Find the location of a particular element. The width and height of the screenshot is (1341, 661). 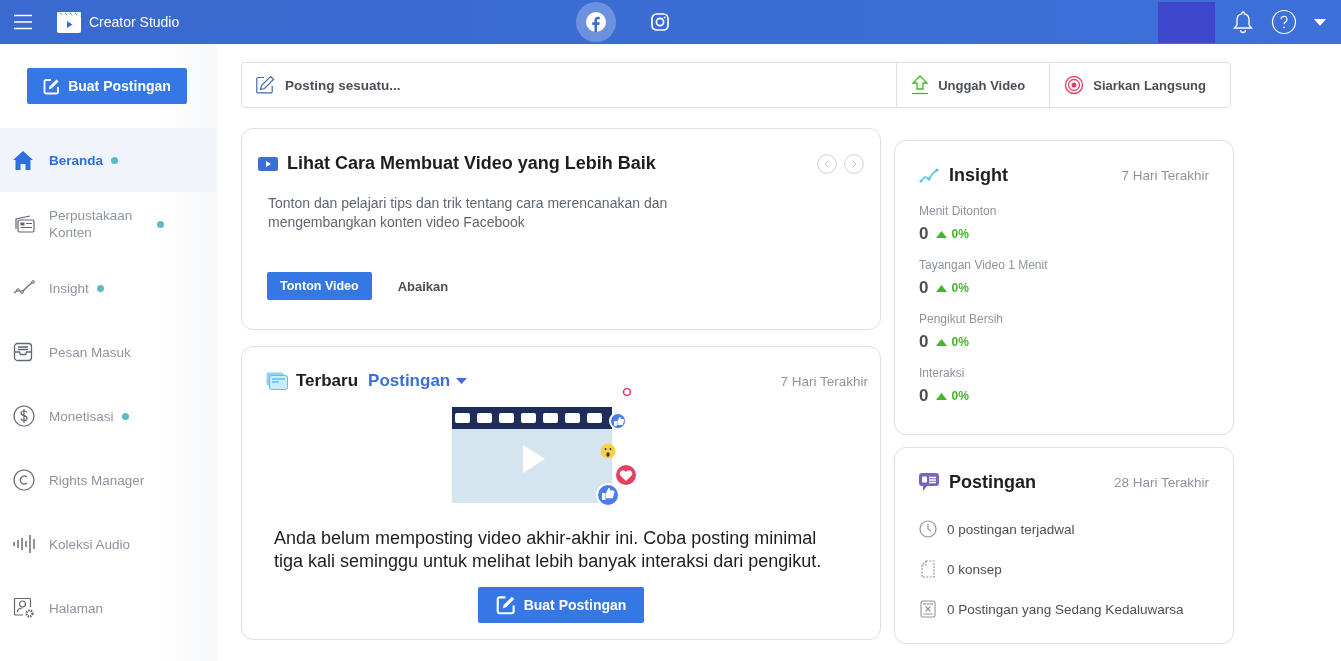

card-title: Lihat Cara Membuat Video yang Lebih Baik is located at coordinates (472, 163).